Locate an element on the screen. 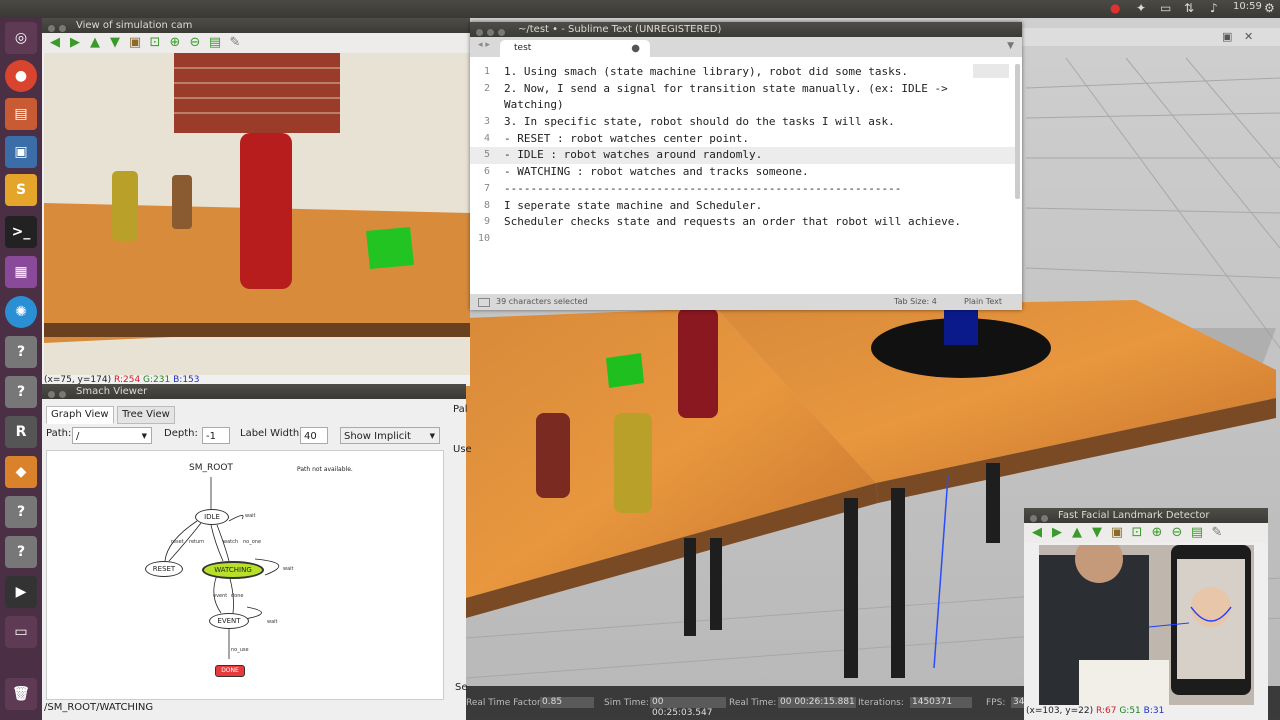 The image size is (1280, 720). line-number: 4 is located at coordinates (486, 138).